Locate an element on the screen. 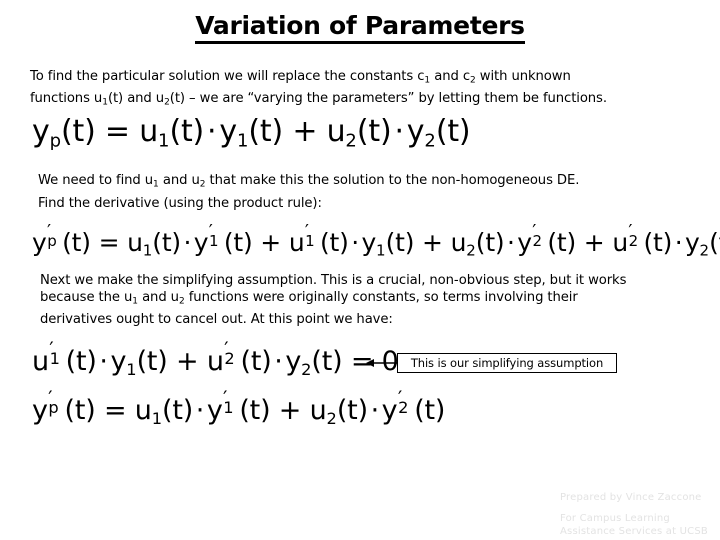  eq3-dot1: · is located at coordinates (103, 361).